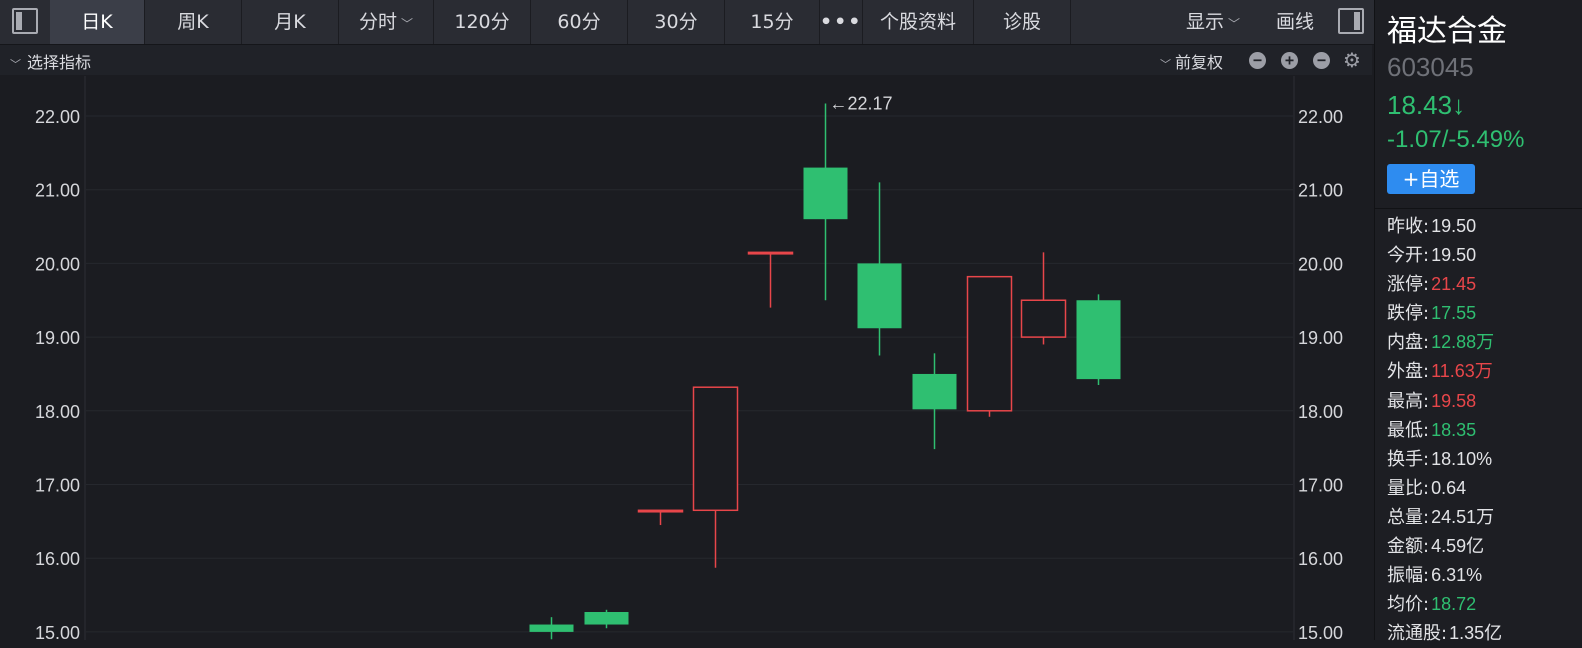 This screenshot has width=1582, height=648. I want to click on stat-value: 0.64, so click(1449, 487).